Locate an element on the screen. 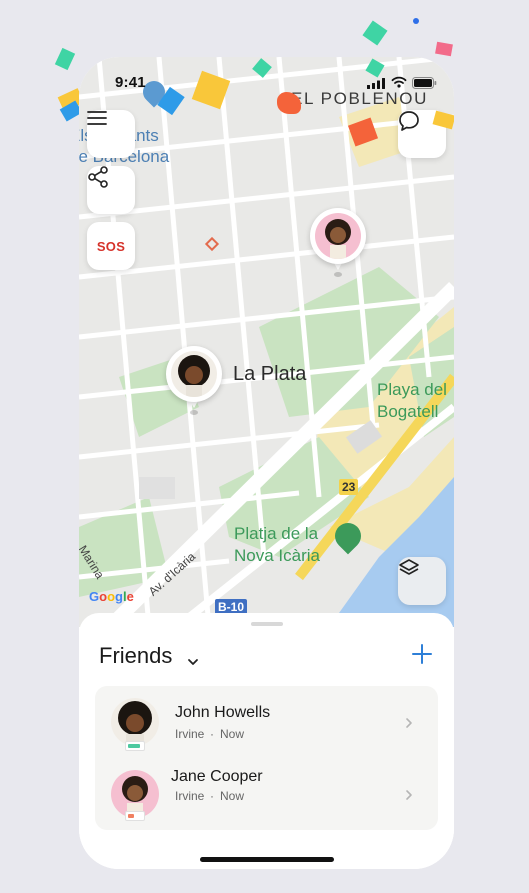  add-friend-button is located at coordinates (422, 654).